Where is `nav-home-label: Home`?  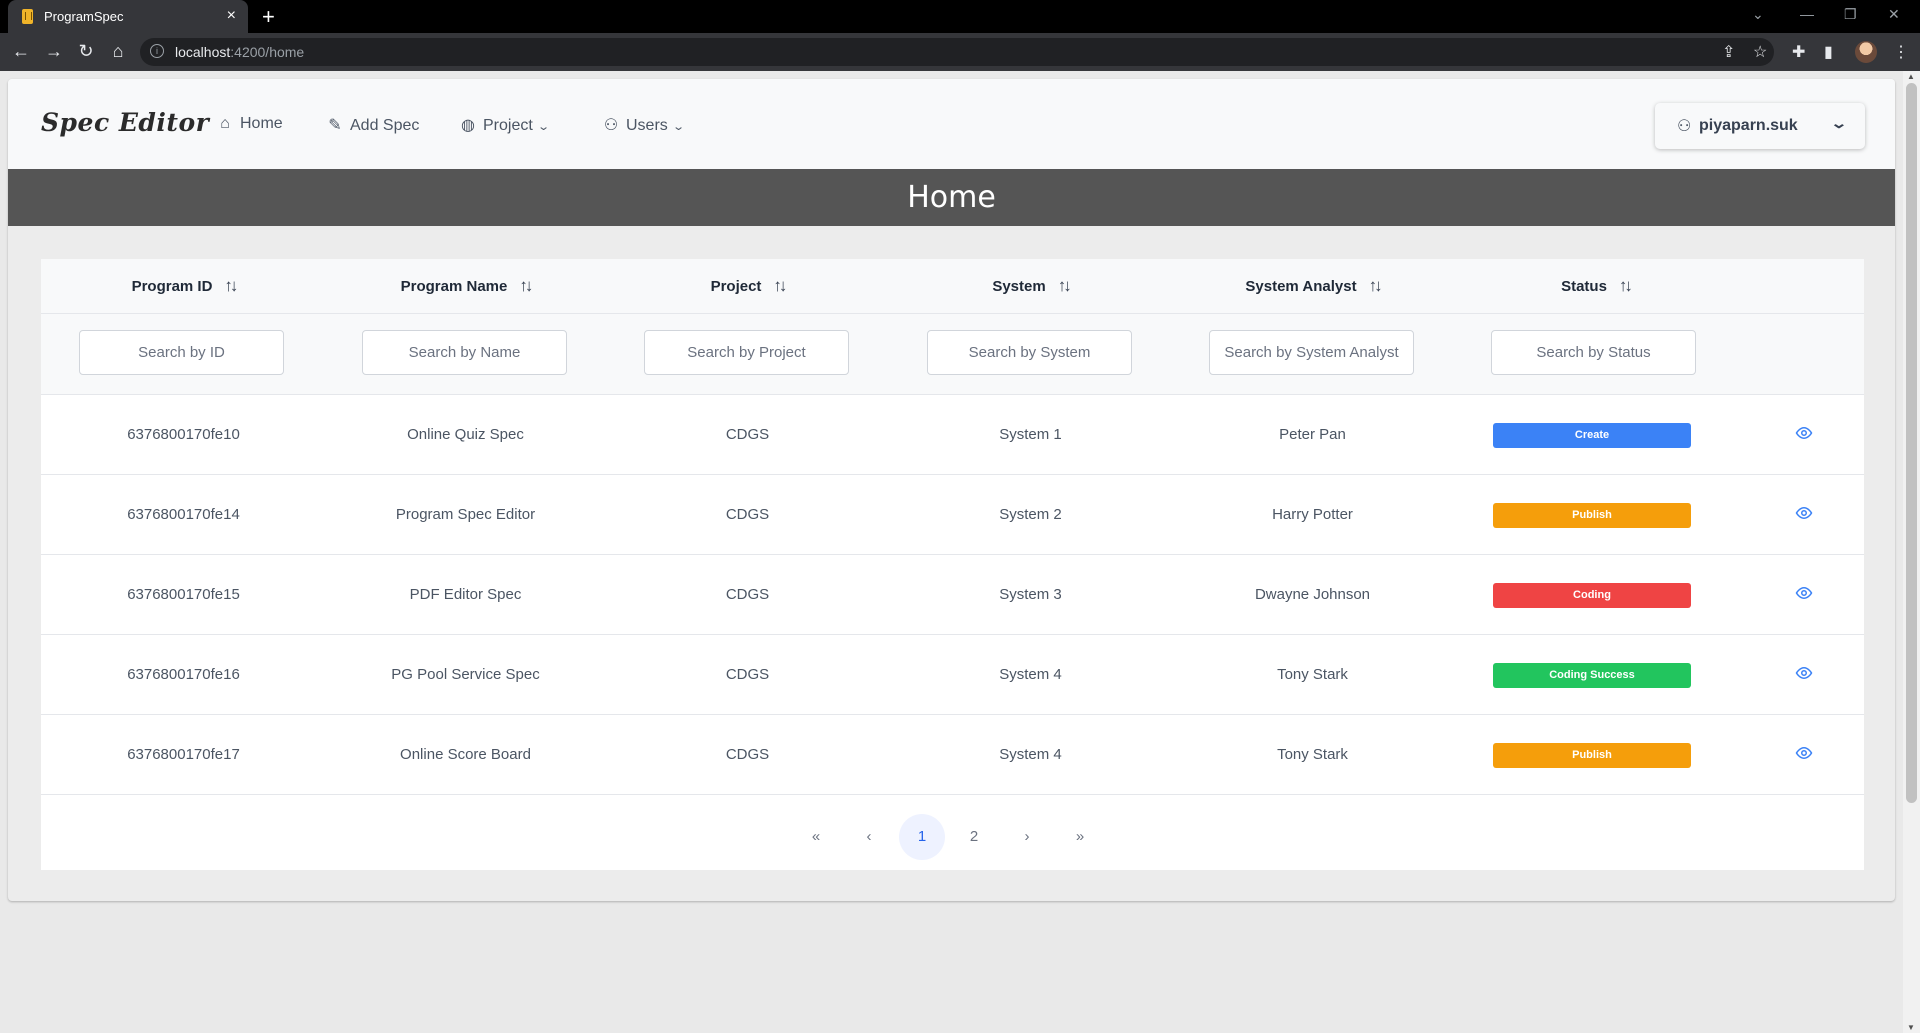
nav-home-label: Home is located at coordinates (261, 123).